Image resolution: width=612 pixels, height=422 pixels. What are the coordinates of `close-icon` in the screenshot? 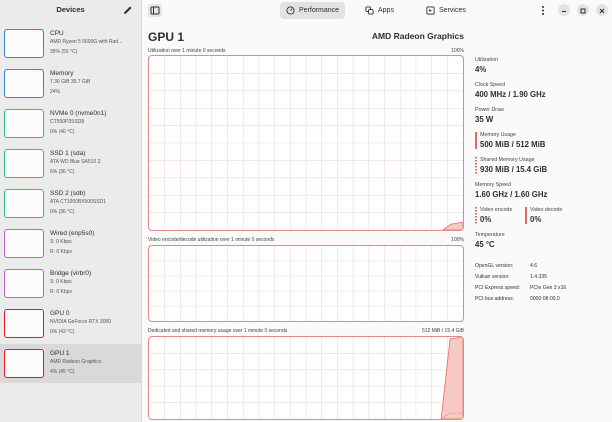 It's located at (602, 11).